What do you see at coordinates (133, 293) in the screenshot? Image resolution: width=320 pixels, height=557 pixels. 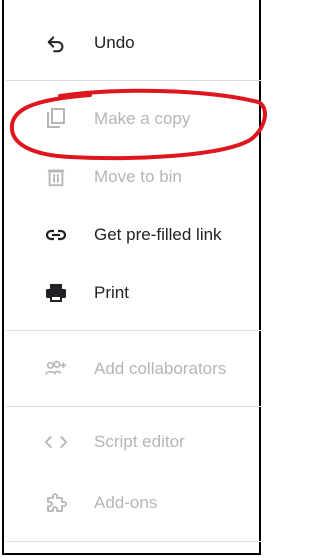 I see `menu-item-print: Print` at bounding box center [133, 293].